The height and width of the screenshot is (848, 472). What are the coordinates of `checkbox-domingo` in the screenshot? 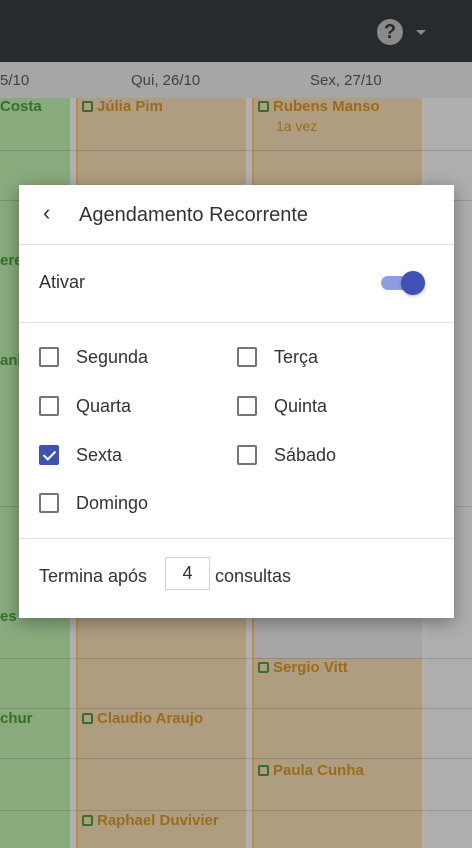 It's located at (49, 503).